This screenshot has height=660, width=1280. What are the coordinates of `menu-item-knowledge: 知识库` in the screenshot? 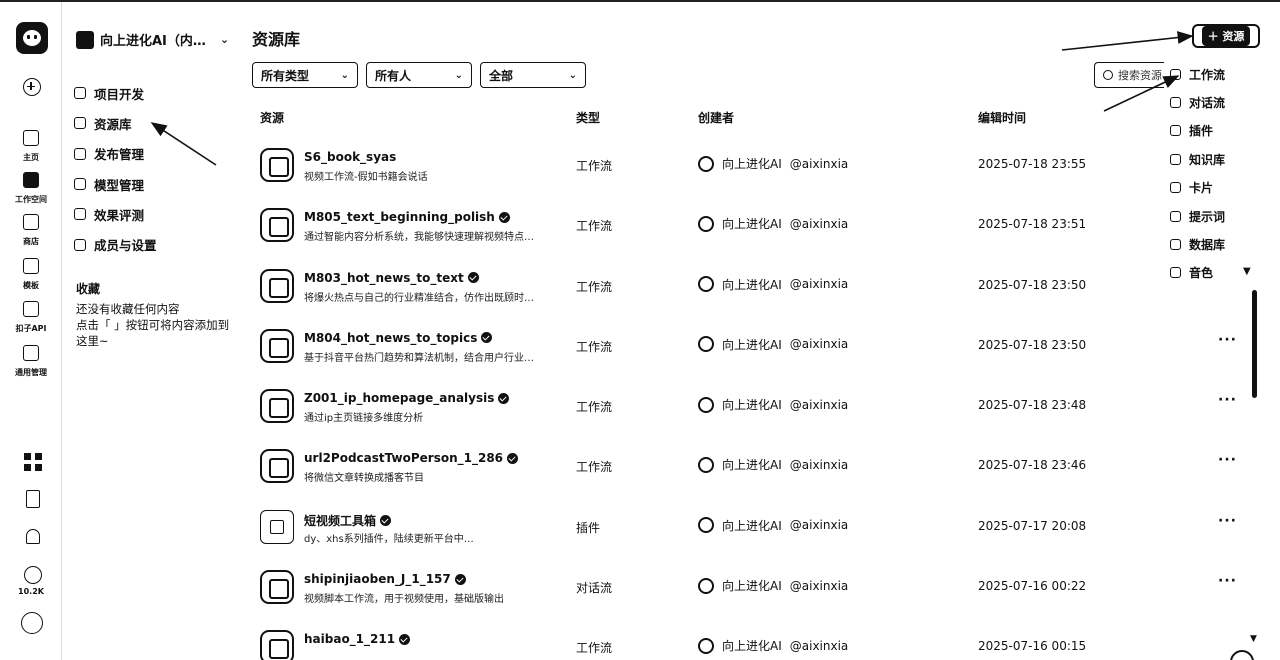 It's located at (1212, 159).